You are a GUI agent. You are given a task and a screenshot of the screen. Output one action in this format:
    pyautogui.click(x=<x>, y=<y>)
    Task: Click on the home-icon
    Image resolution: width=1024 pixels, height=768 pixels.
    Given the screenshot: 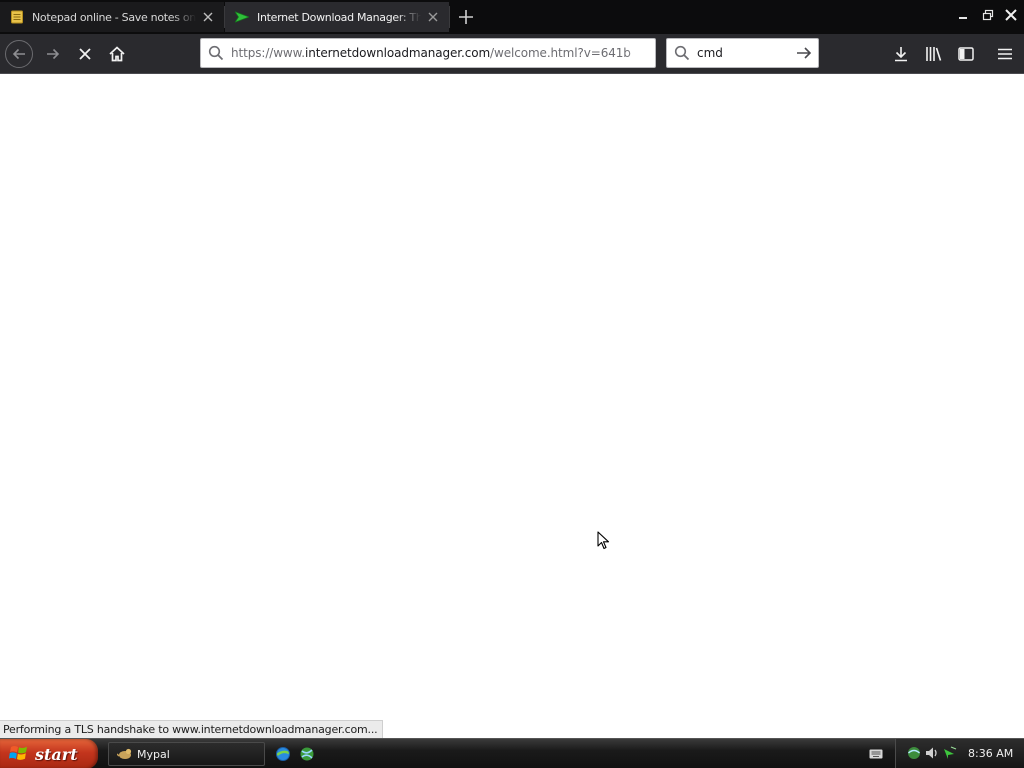 What is the action you would take?
    pyautogui.click(x=117, y=54)
    